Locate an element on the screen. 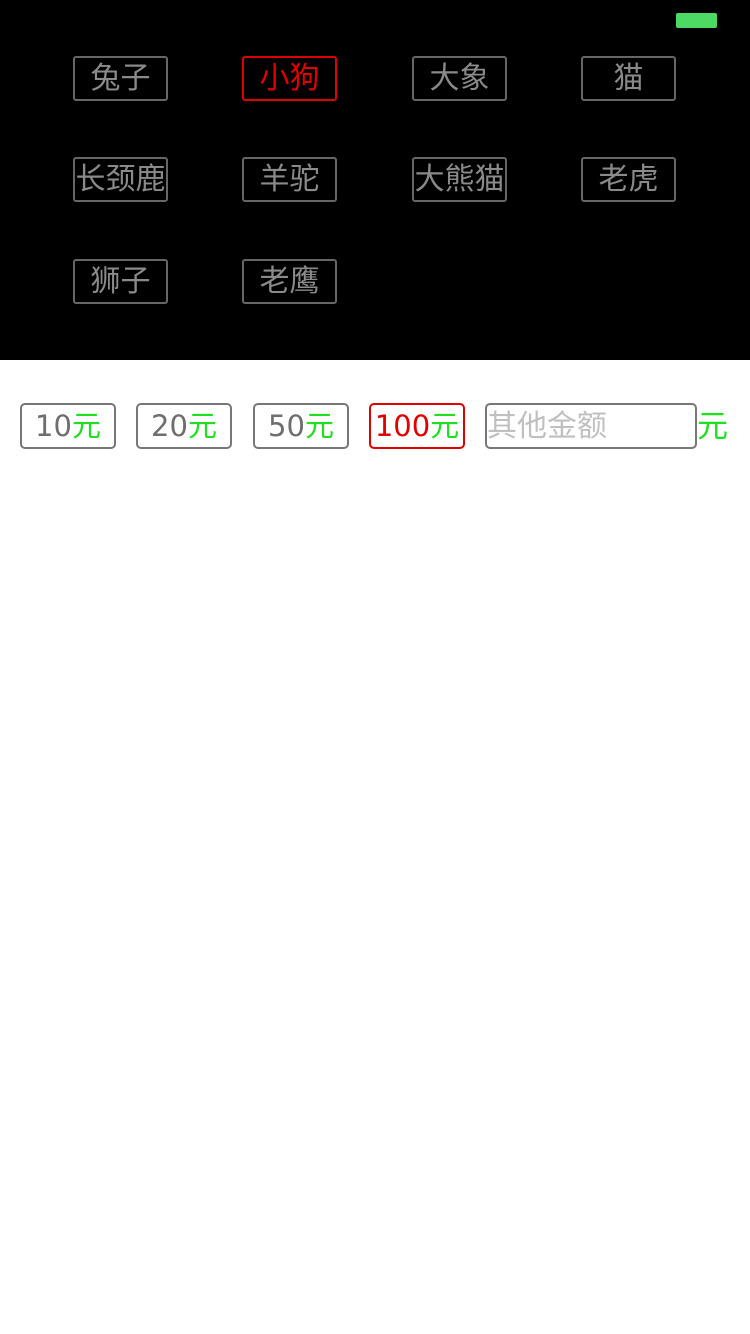 The image size is (750, 1334). amount-button-20: 20元 is located at coordinates (184, 426).